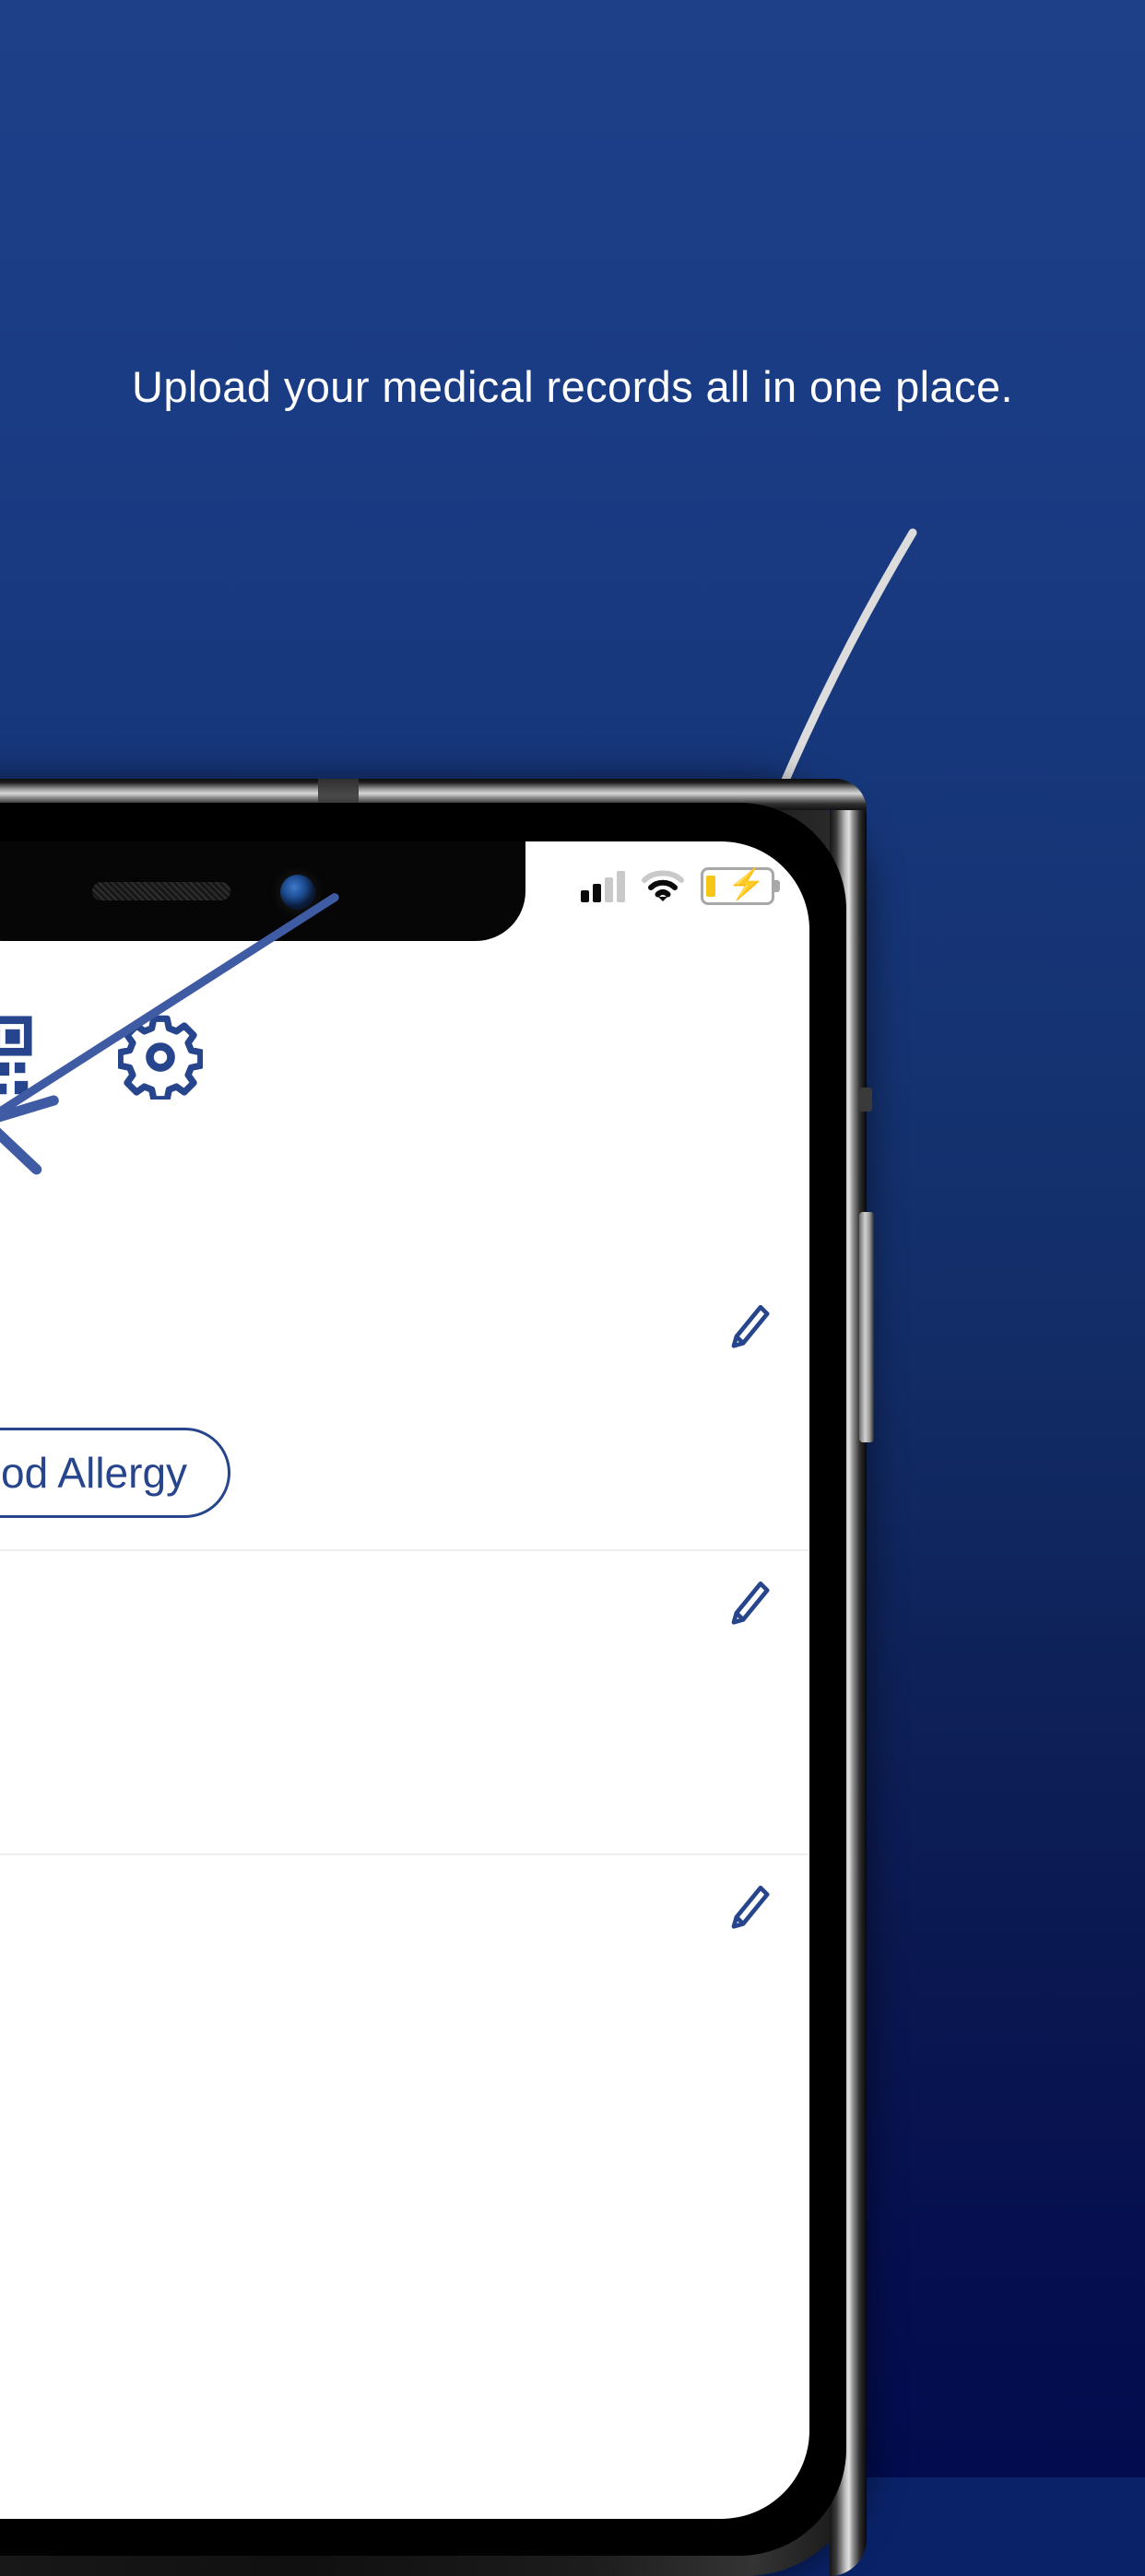 The height and width of the screenshot is (2576, 1145). What do you see at coordinates (404, 2007) in the screenshot?
I see `section-three` at bounding box center [404, 2007].